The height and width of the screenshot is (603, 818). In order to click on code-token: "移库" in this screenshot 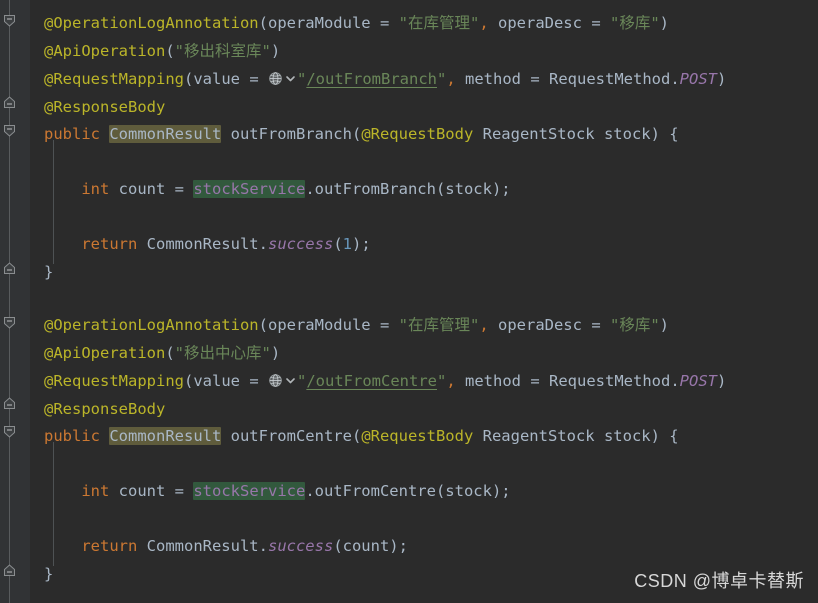, I will do `click(634, 23)`.